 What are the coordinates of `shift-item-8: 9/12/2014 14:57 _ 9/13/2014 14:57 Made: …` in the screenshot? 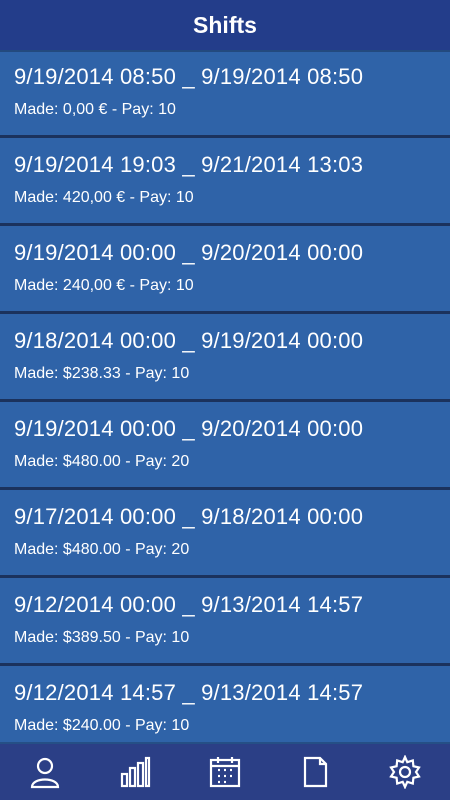 It's located at (225, 705).